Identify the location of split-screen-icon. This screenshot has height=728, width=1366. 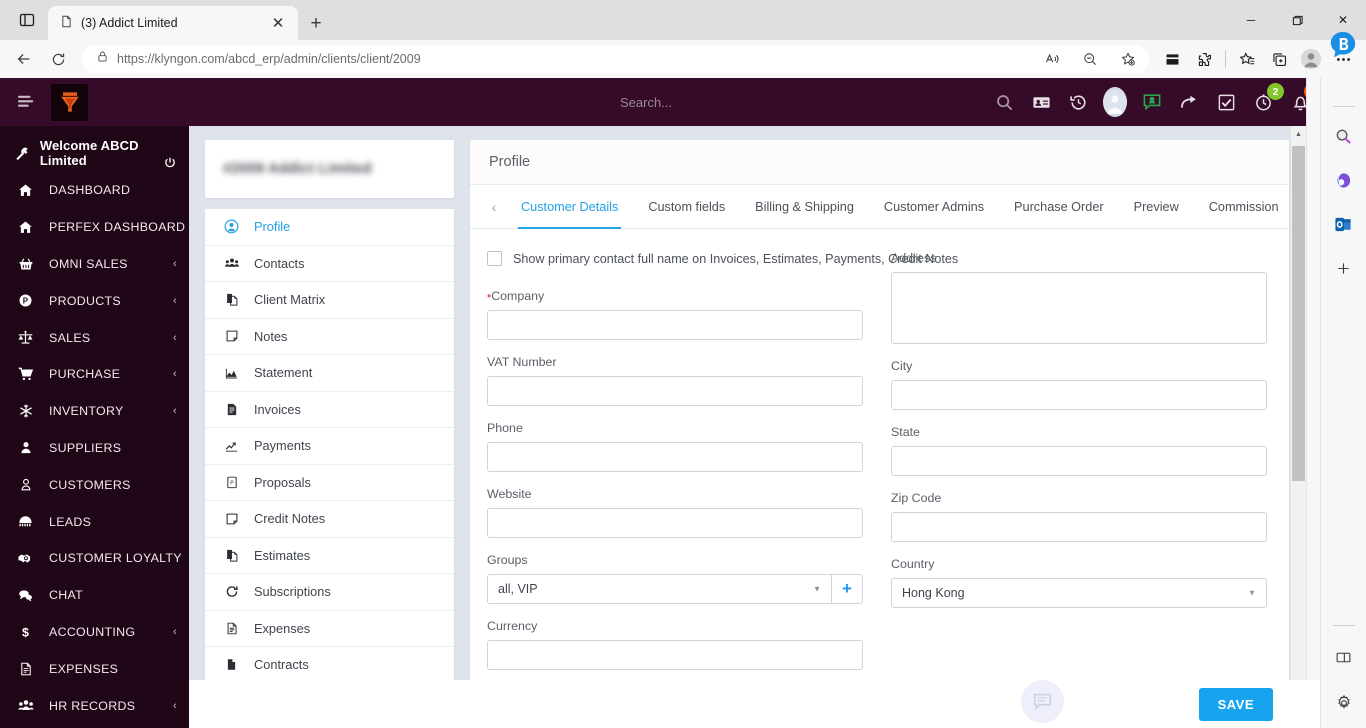
(1344, 657).